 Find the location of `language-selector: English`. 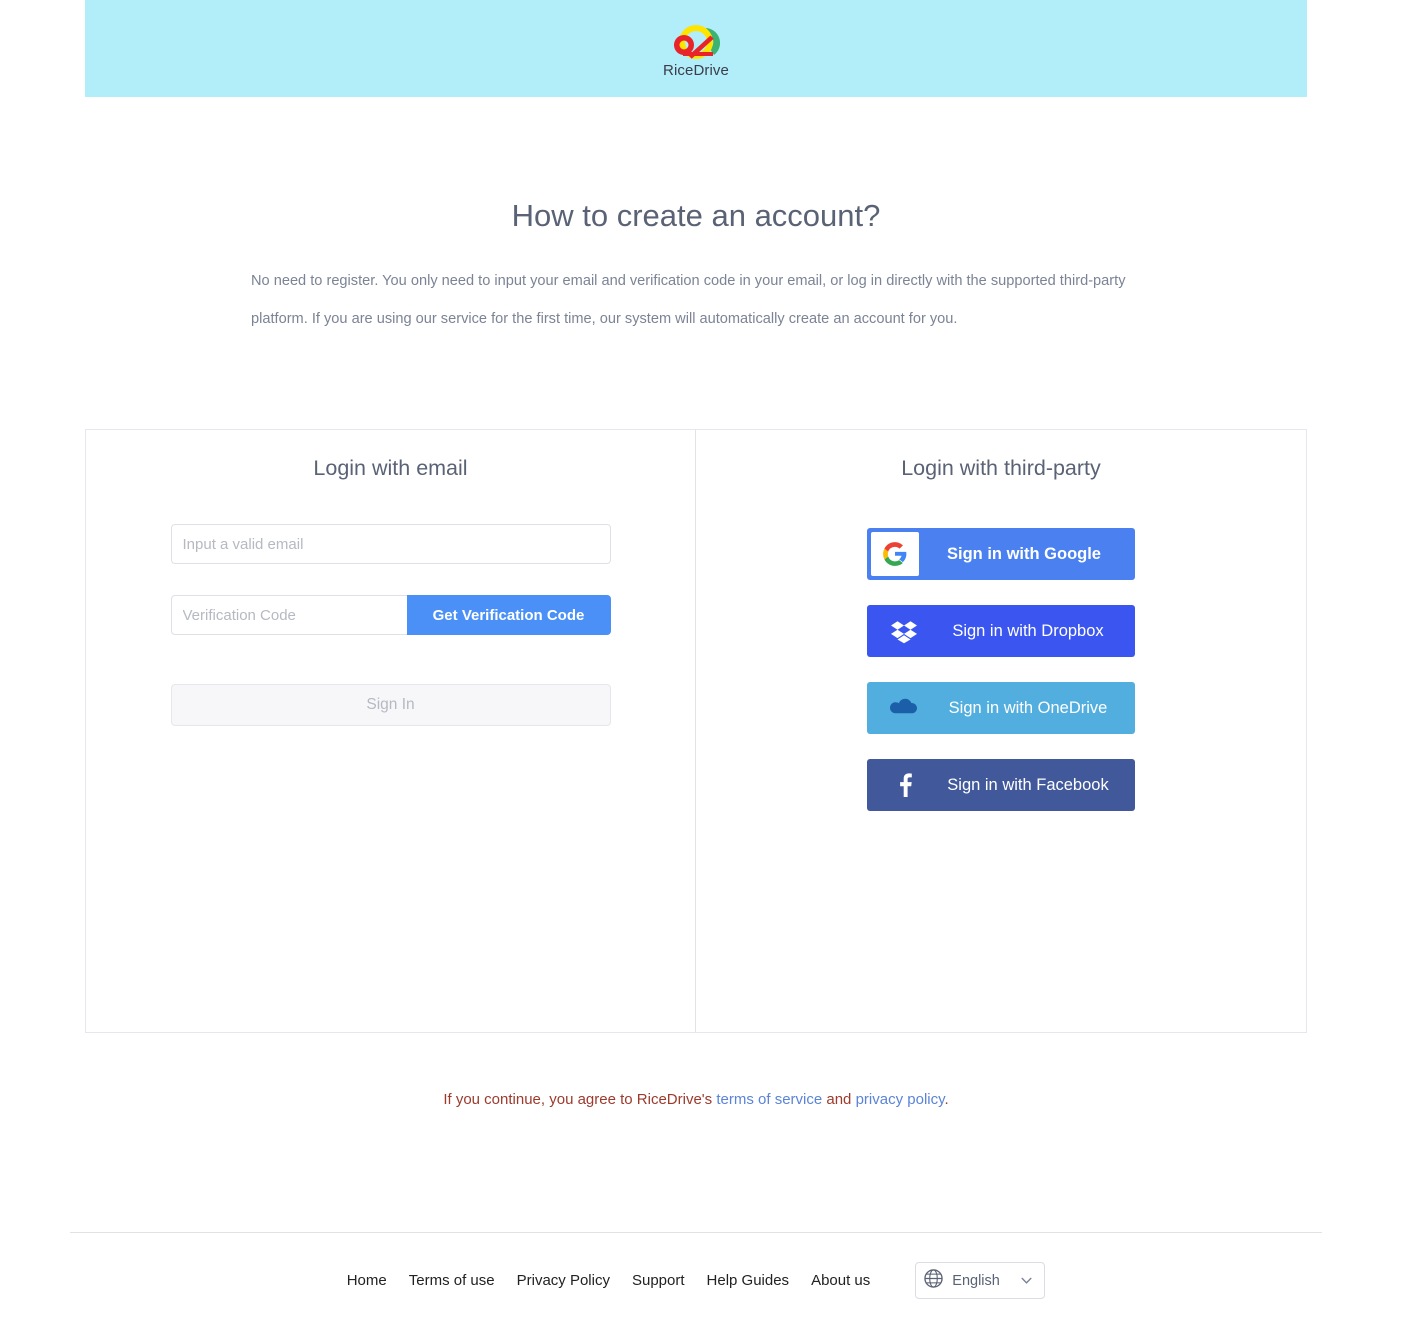

language-selector: English is located at coordinates (980, 1280).